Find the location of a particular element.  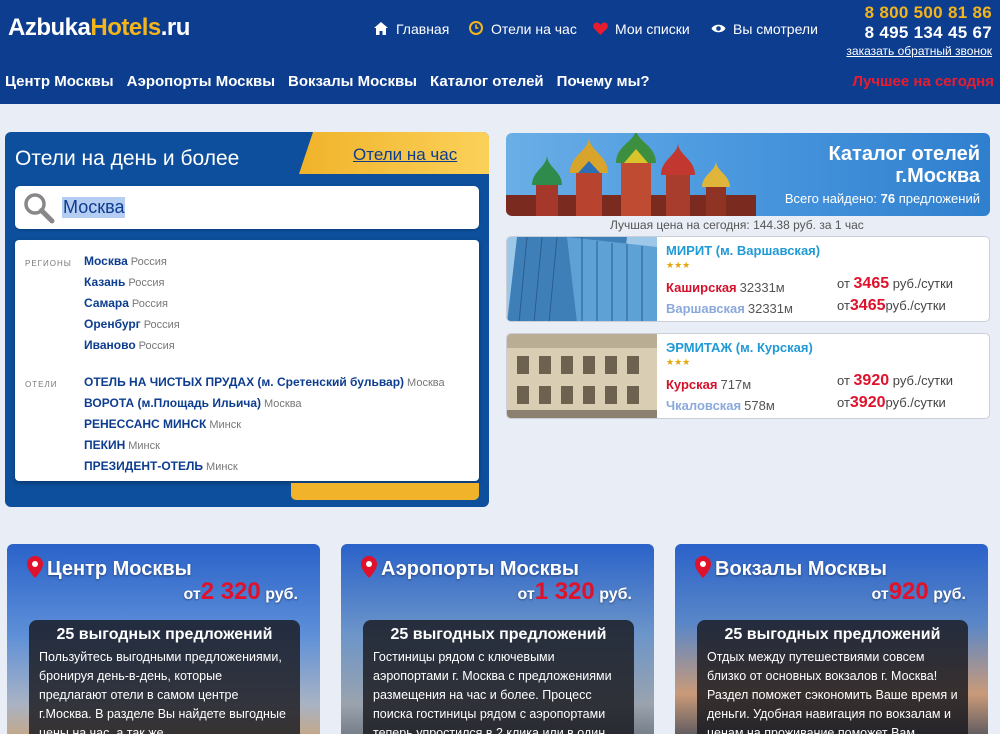

nav-hourly-hotels: Отели на час is located at coordinates (523, 29).